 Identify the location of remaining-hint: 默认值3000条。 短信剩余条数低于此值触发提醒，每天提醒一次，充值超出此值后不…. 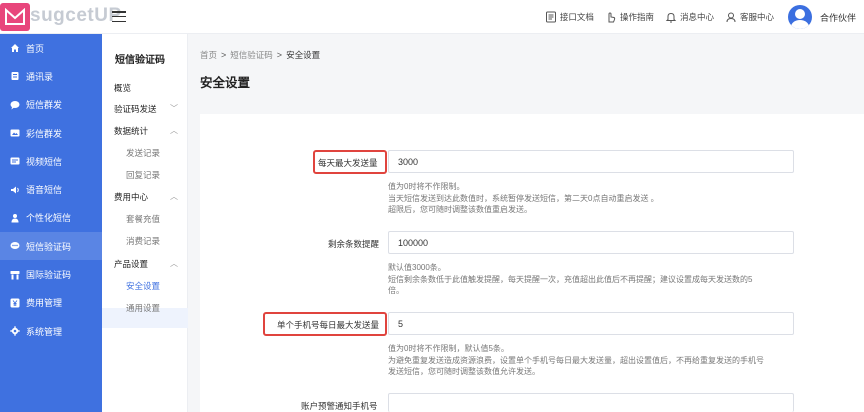
(594, 279).